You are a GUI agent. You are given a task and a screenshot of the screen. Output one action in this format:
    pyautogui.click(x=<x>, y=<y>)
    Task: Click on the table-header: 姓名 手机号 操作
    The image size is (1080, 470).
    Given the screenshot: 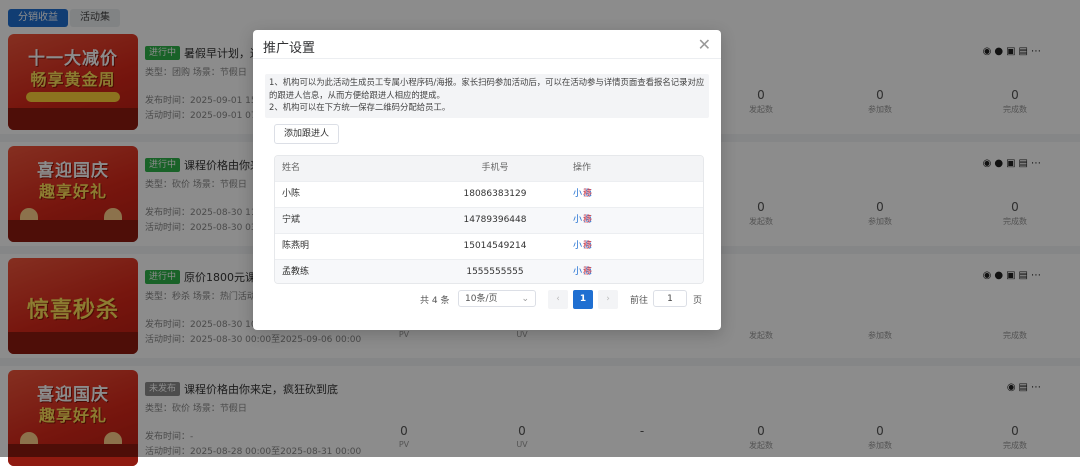 What is the action you would take?
    pyautogui.click(x=489, y=168)
    